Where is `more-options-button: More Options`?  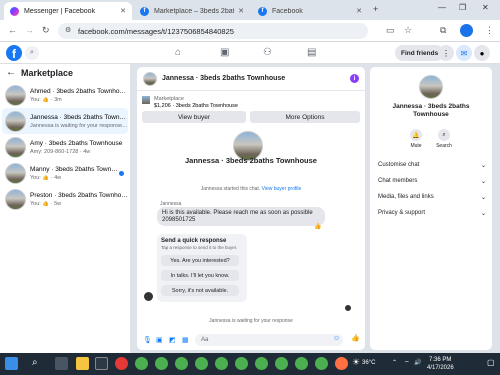 more-options-button: More Options is located at coordinates (305, 117).